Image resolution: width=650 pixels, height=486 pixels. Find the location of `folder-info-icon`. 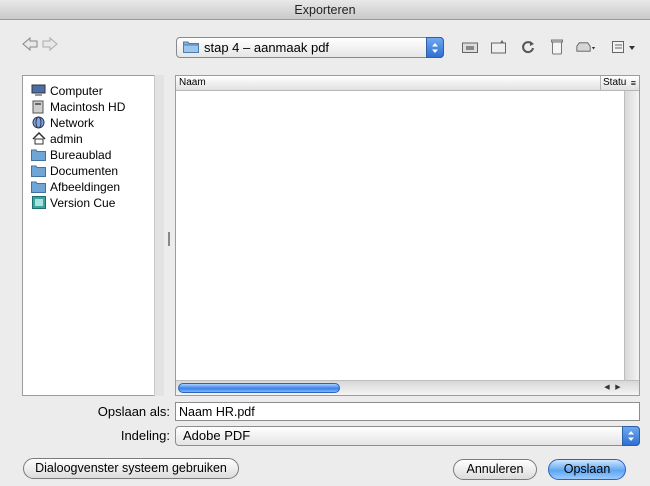

folder-info-icon is located at coordinates (499, 47).